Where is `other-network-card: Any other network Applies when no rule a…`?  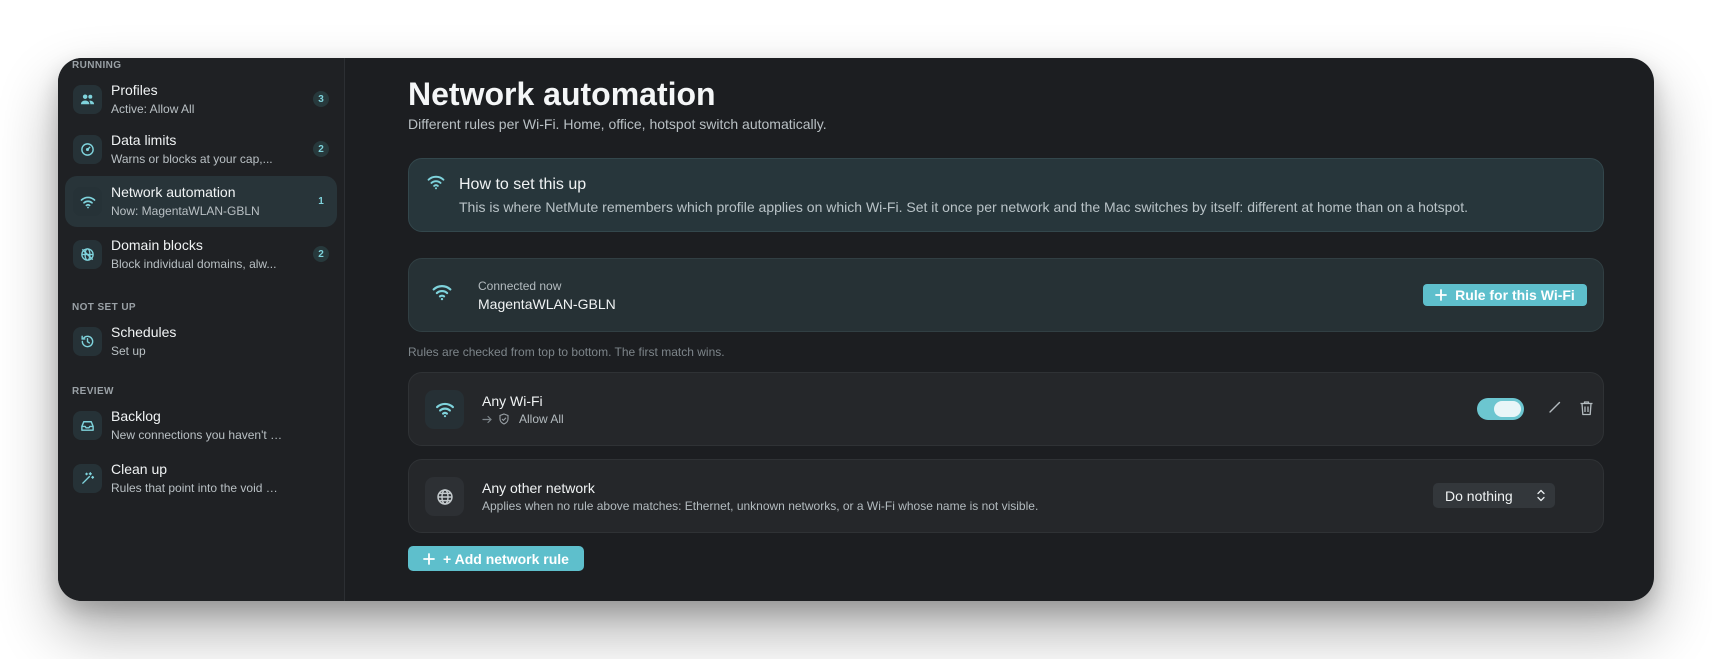
other-network-card: Any other network Applies when no rule a… is located at coordinates (1006, 496).